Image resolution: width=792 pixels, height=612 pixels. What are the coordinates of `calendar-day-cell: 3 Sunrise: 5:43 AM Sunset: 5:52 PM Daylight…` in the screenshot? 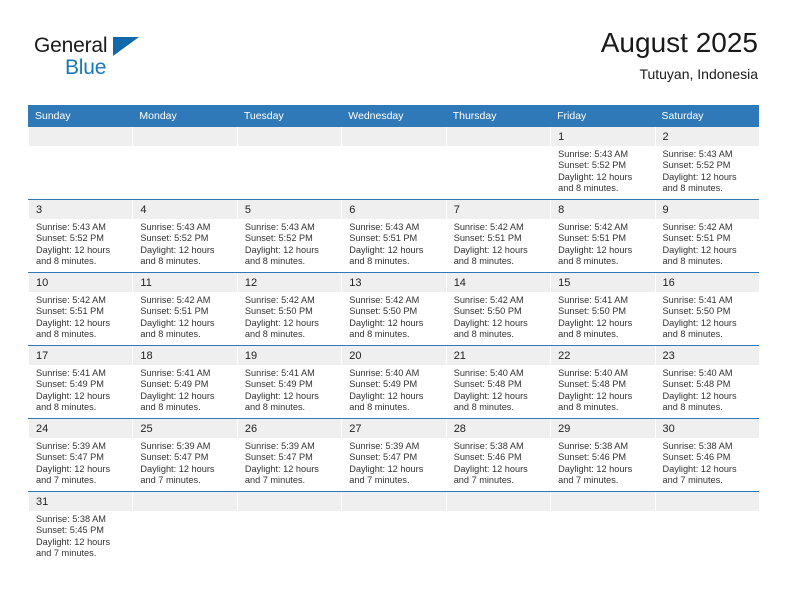 It's located at (80, 236).